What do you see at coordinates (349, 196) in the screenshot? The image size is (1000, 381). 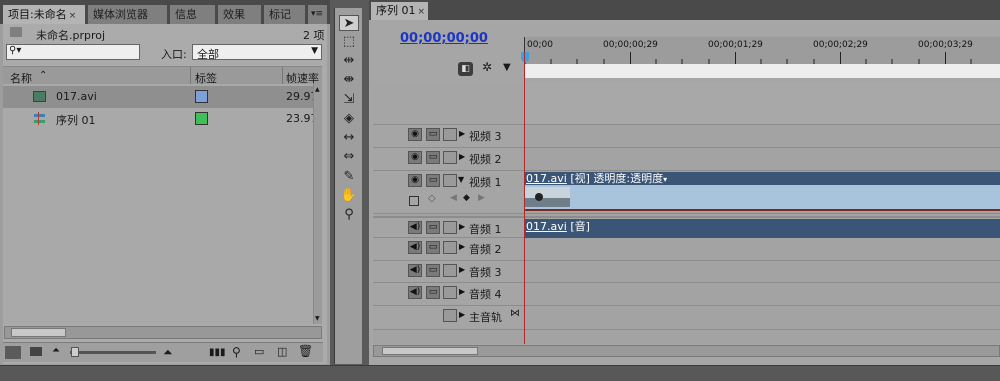 I see `hand-tool-icon: ✋` at bounding box center [349, 196].